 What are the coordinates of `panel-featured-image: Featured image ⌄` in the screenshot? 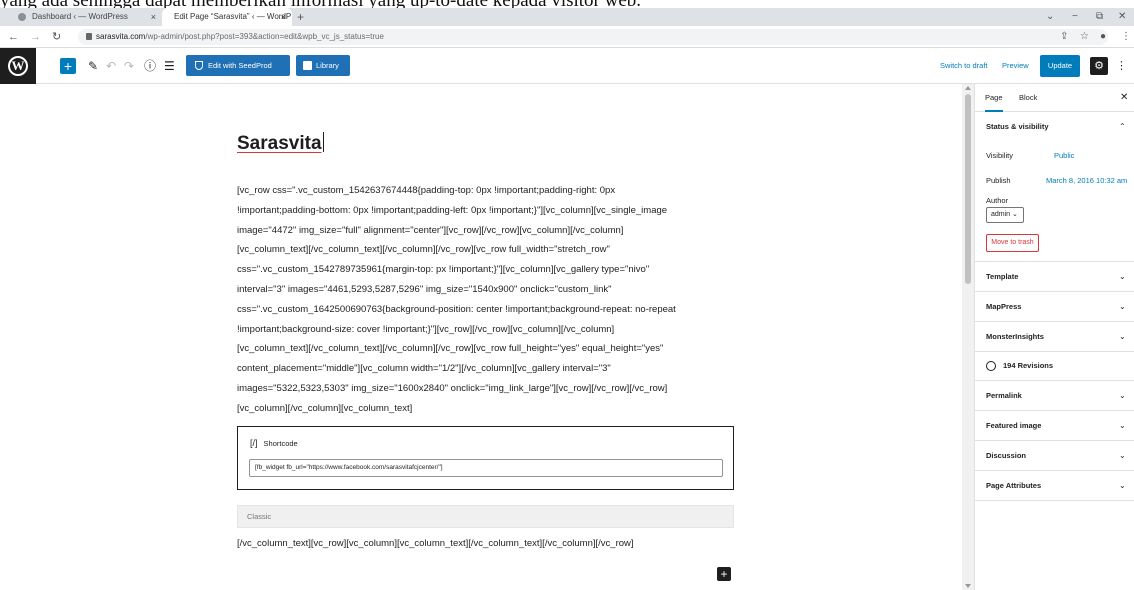 It's located at (1054, 426).